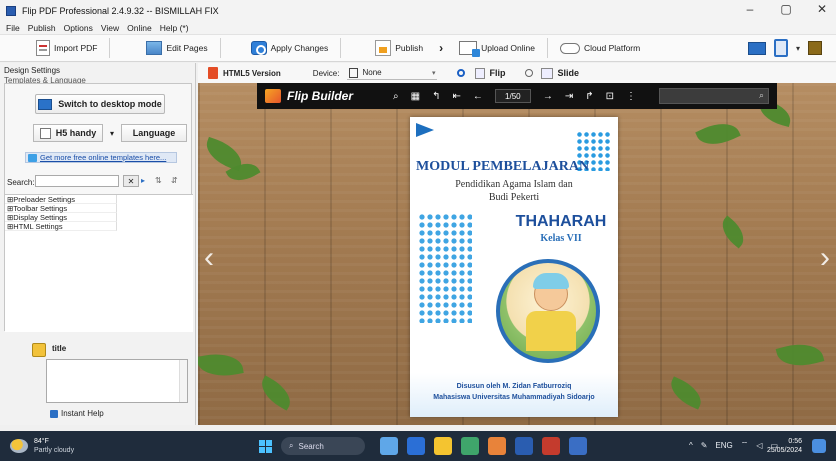 The image size is (836, 461). I want to click on slide-icon, so click(547, 73).